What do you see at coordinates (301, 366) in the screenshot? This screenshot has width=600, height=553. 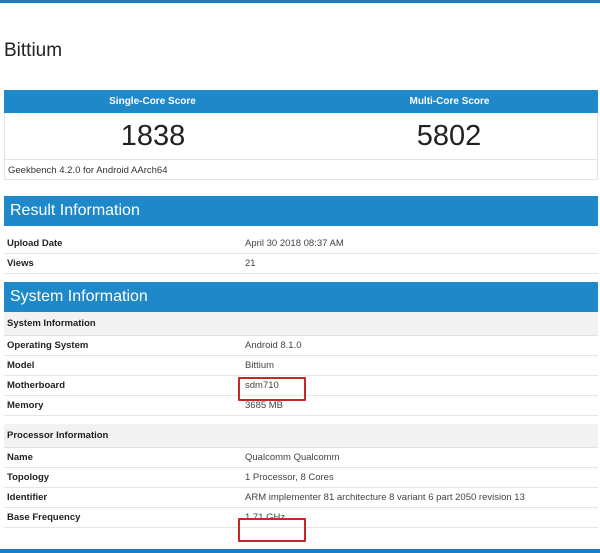 I see `table-row: Model Bittium` at bounding box center [301, 366].